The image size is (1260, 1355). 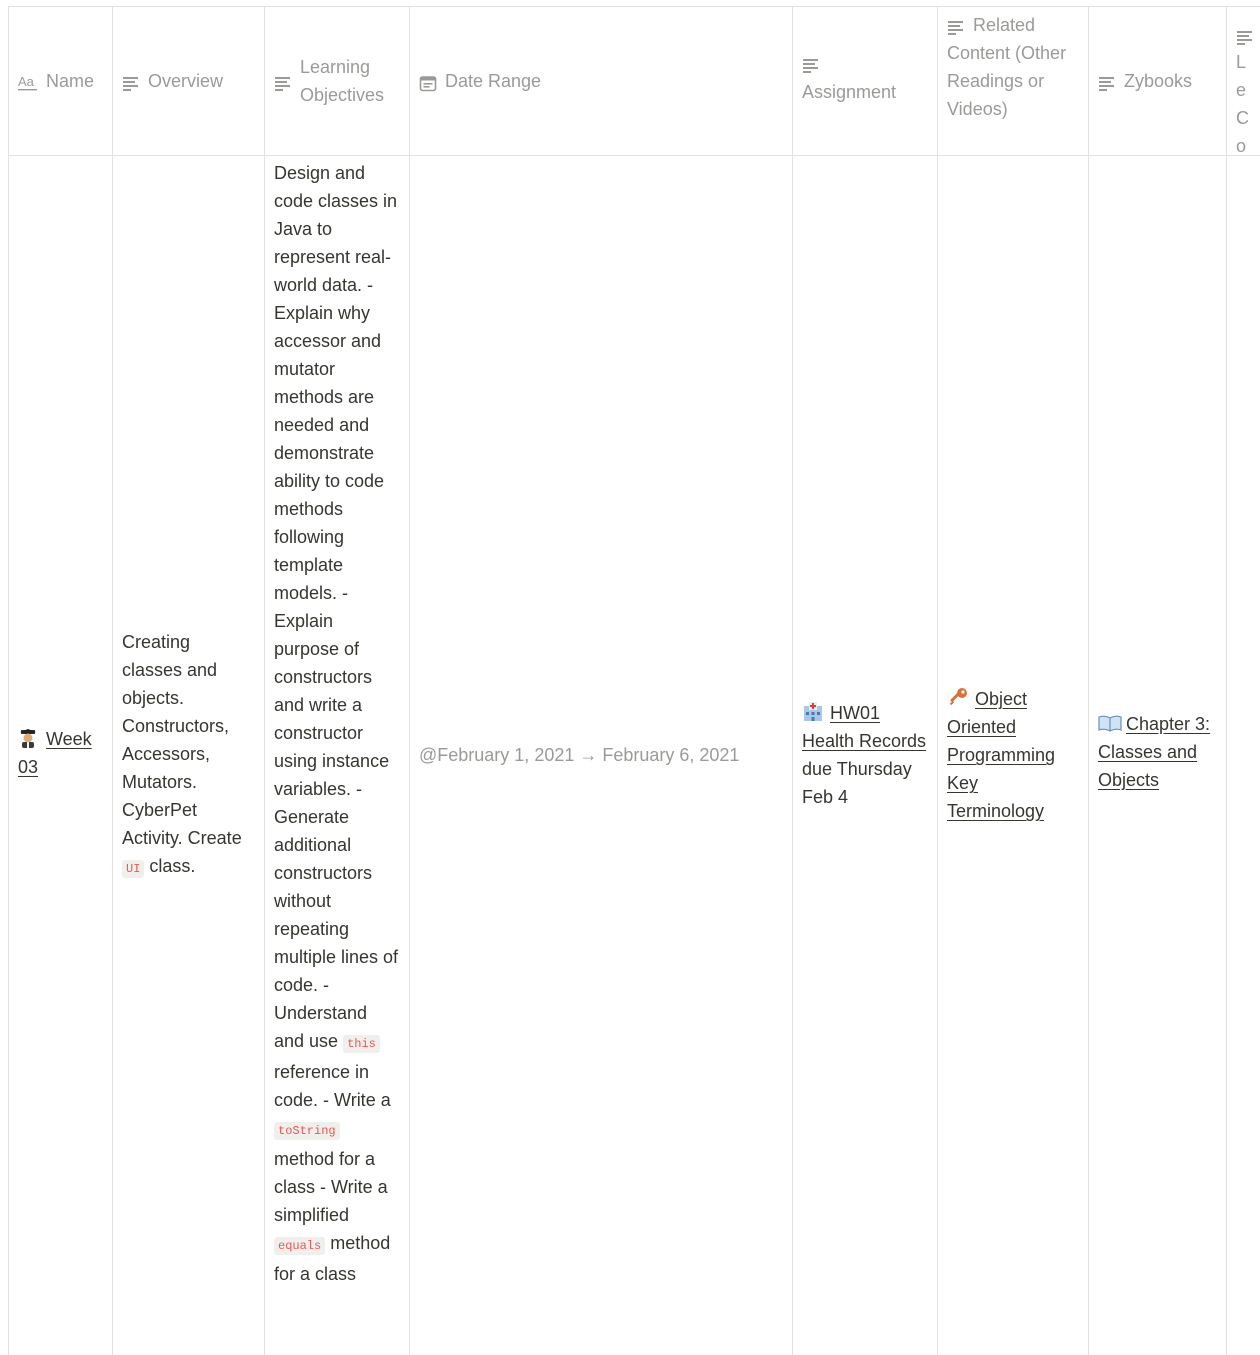 I want to click on inline-code: this, so click(x=361, y=1044).